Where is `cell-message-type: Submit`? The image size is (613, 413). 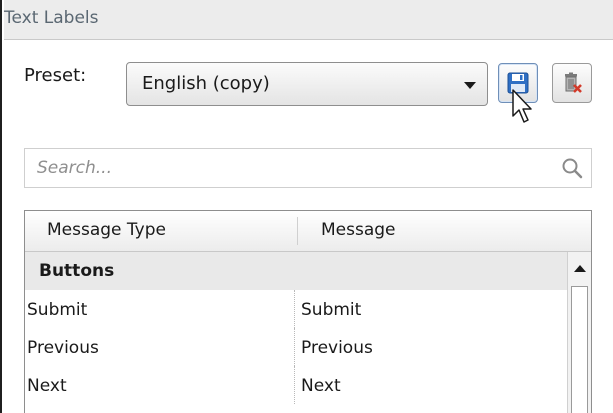 cell-message-type: Submit is located at coordinates (57, 310).